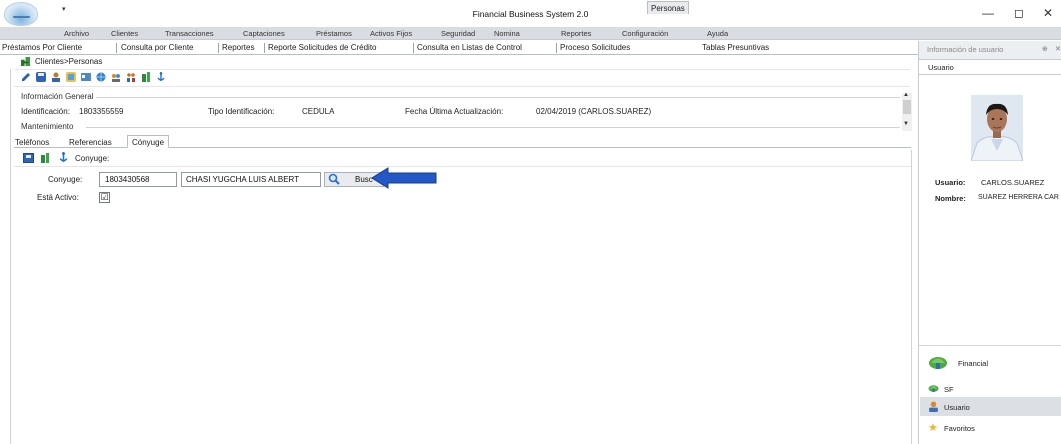 This screenshot has width=1061, height=444. What do you see at coordinates (950, 198) in the screenshot?
I see `name-label: Nombre:` at bounding box center [950, 198].